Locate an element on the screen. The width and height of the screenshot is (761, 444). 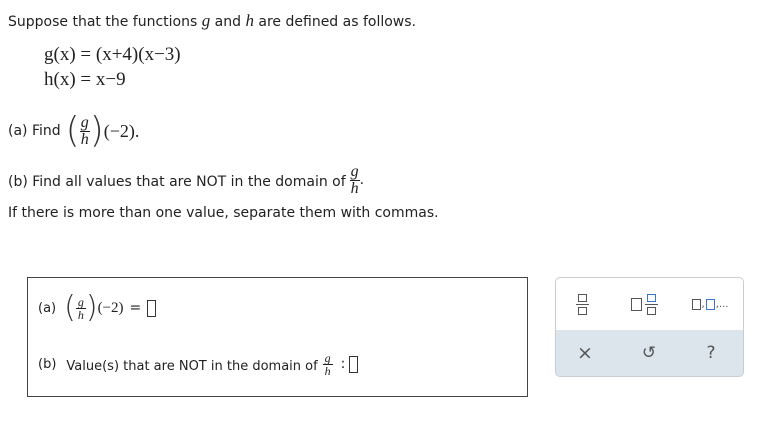
g-definition: g(x) = (x+4)(x−3) is located at coordinates (112, 54).